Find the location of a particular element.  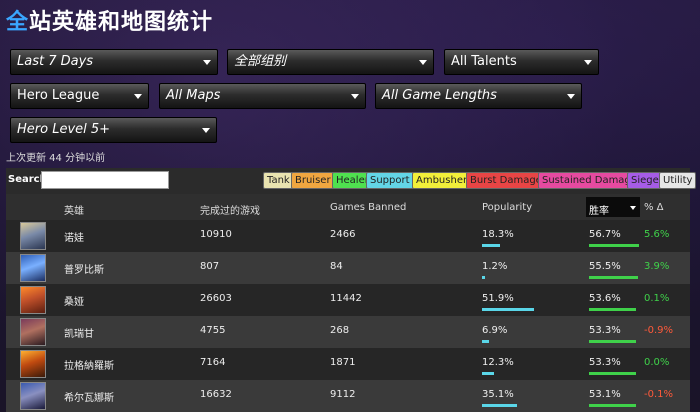

table-row: 诺娃 10910 2466 18.3% 56.7% 5.6% is located at coordinates (348, 236).